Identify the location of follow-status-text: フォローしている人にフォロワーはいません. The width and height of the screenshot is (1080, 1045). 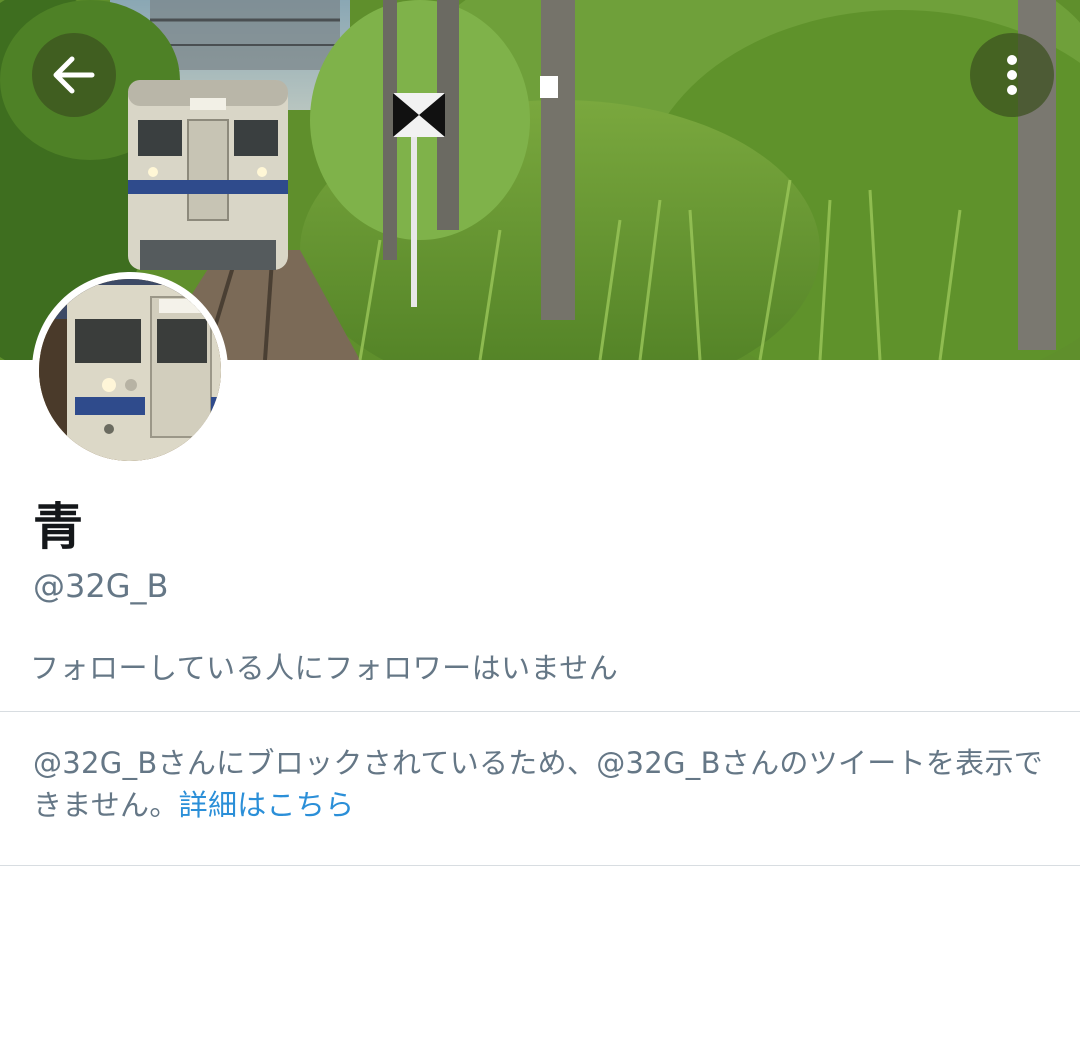
(324, 668).